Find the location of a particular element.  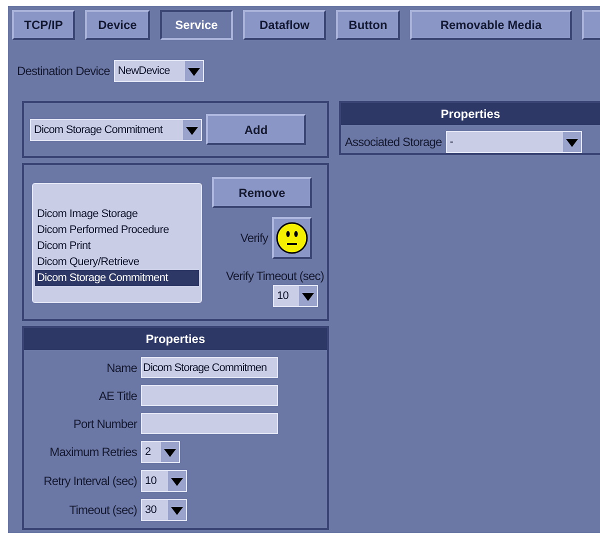

verify-button is located at coordinates (292, 238).